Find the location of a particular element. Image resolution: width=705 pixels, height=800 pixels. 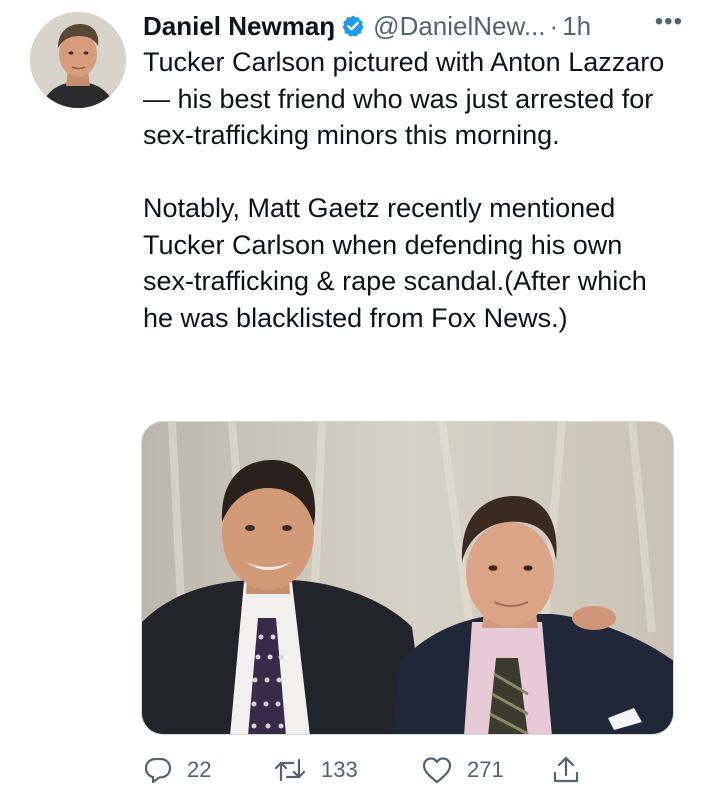

share-button is located at coordinates (566, 770).